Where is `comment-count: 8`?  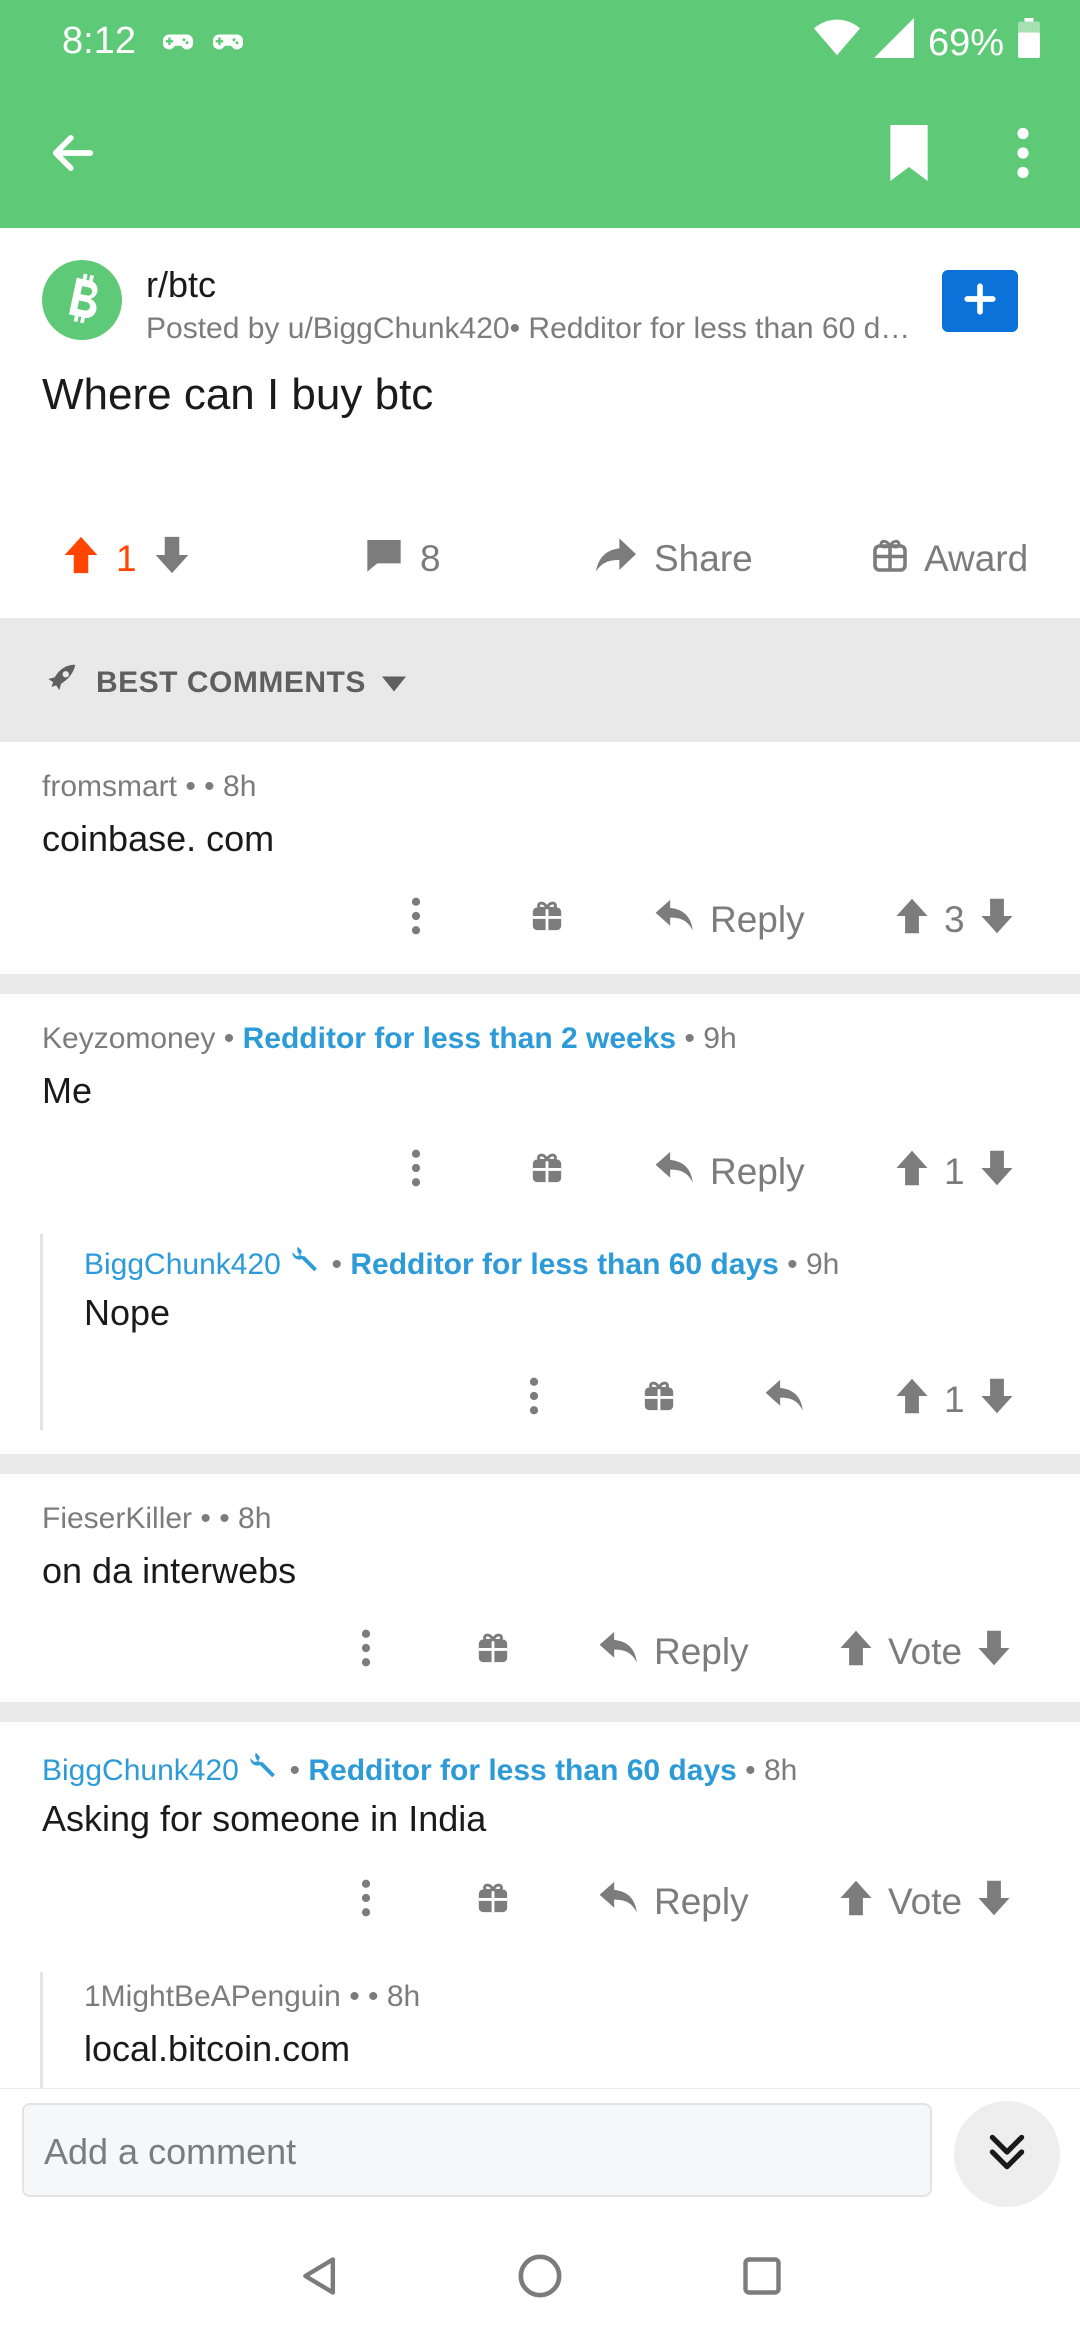
comment-count: 8 is located at coordinates (430, 558).